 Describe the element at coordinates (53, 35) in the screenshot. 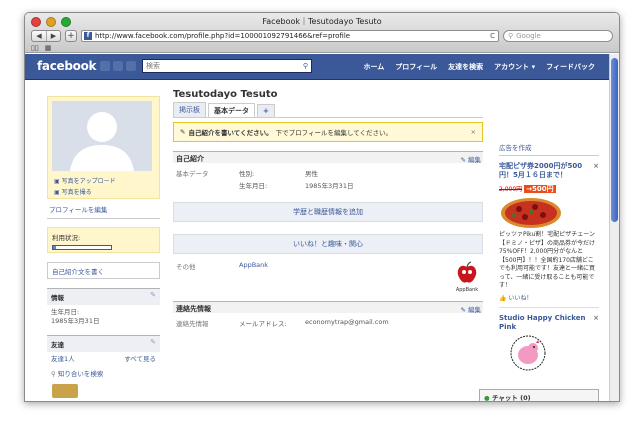

I see `forward-button: ▶` at that location.